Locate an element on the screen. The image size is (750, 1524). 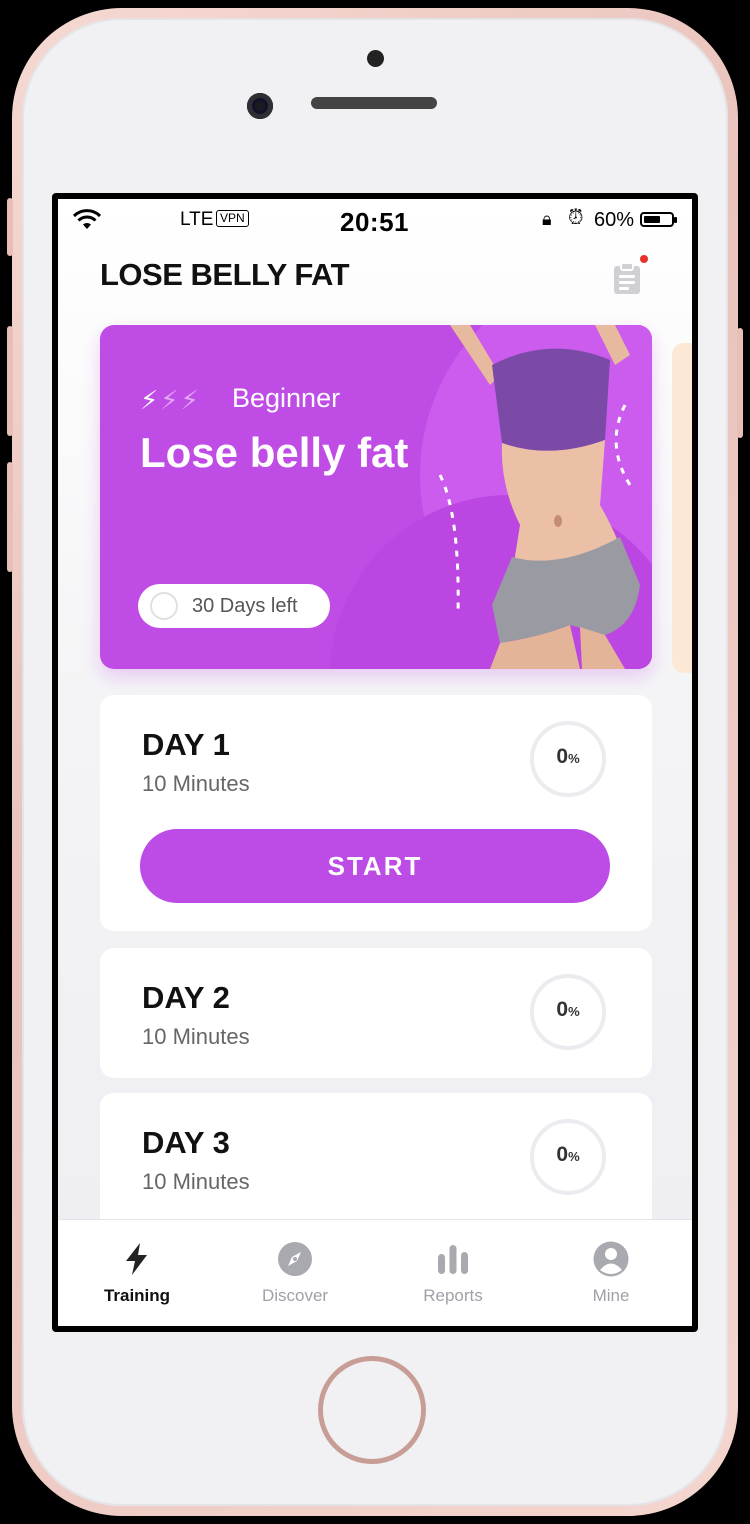
days-progress-ring is located at coordinates (164, 606).